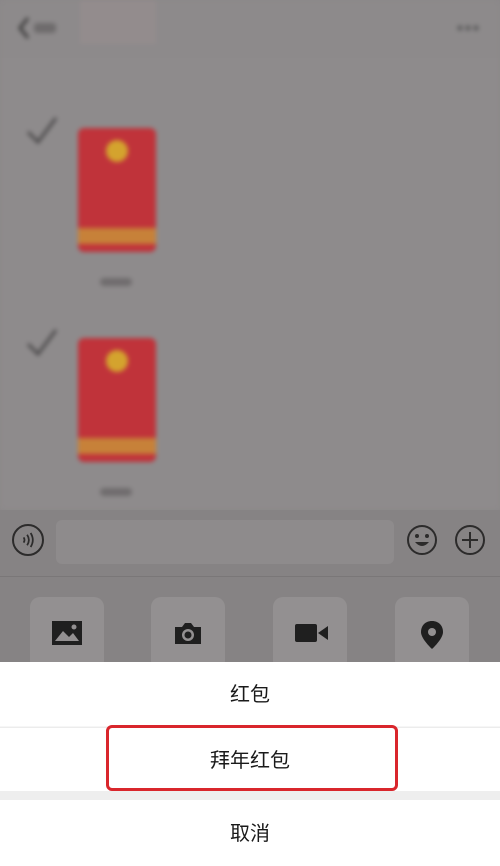  I want to click on input-bar, so click(250, 543).